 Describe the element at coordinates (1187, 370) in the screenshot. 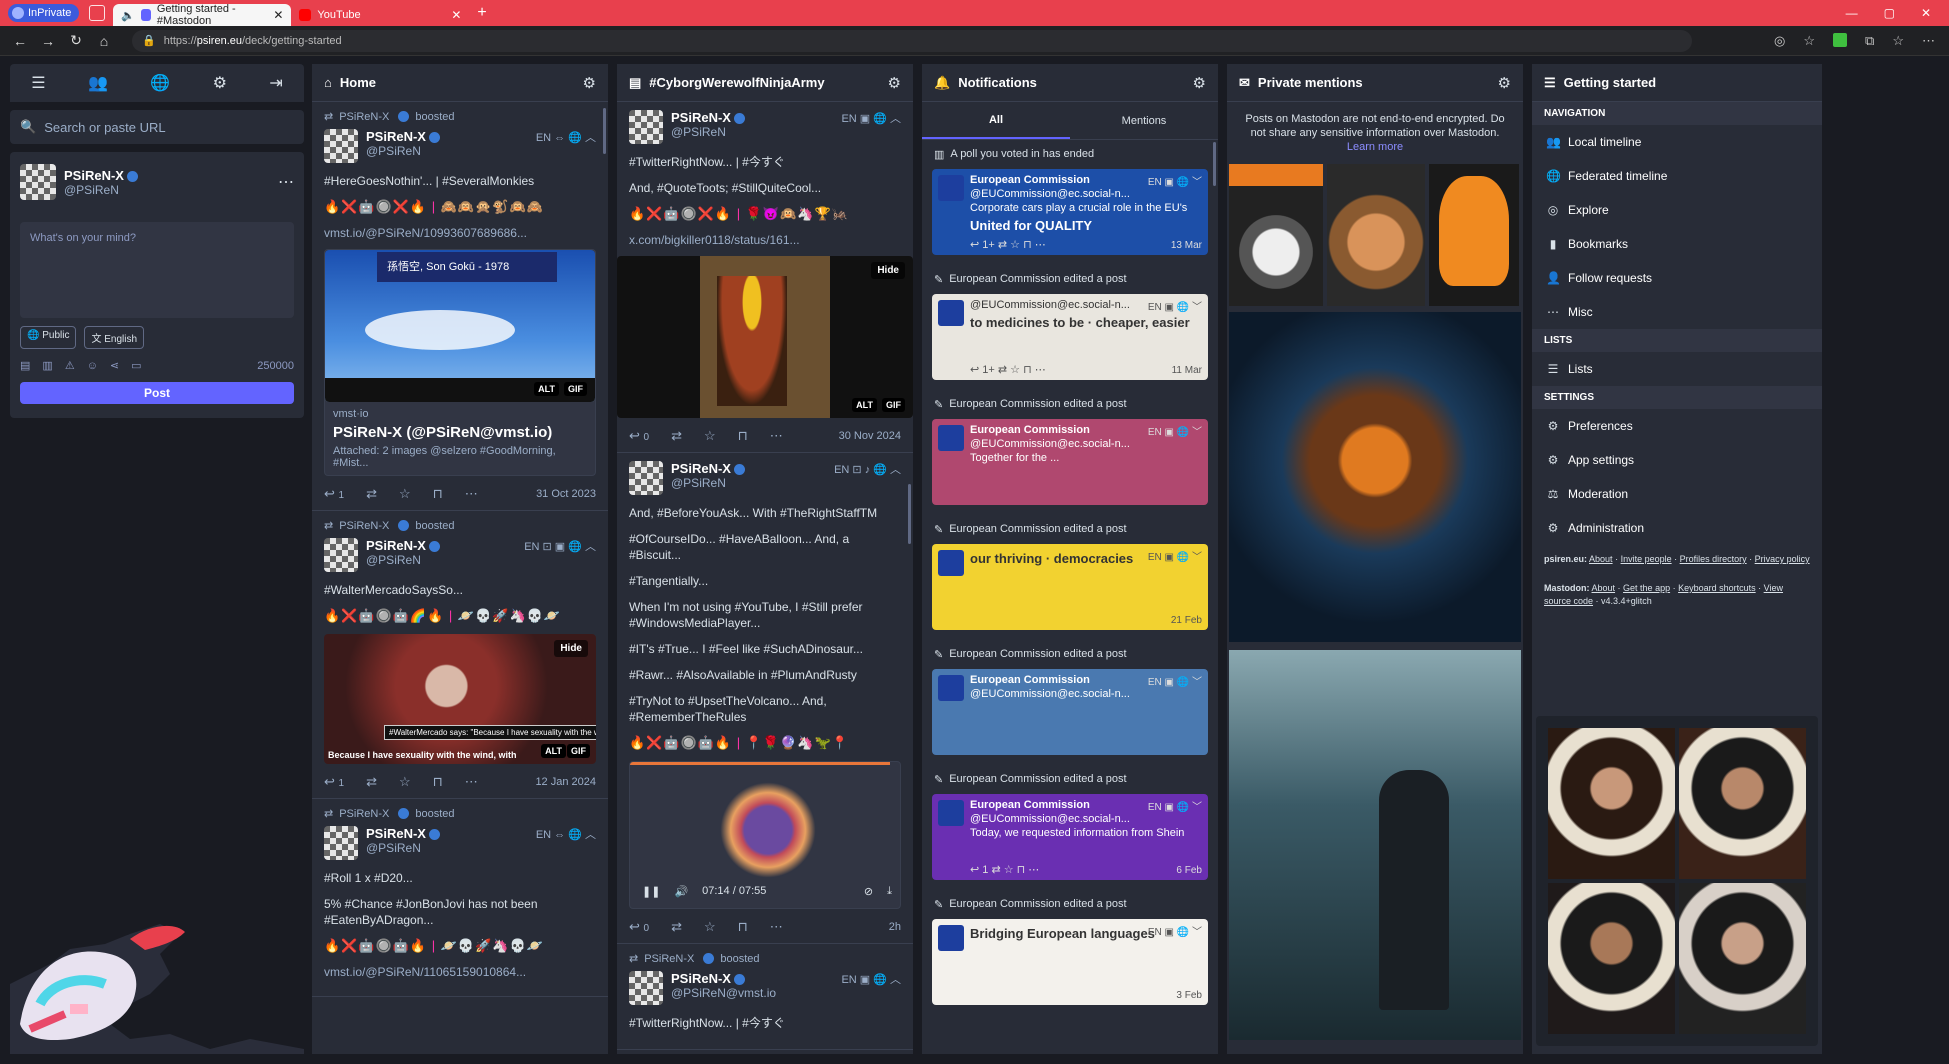

I see `status-date: 11 Mar` at that location.